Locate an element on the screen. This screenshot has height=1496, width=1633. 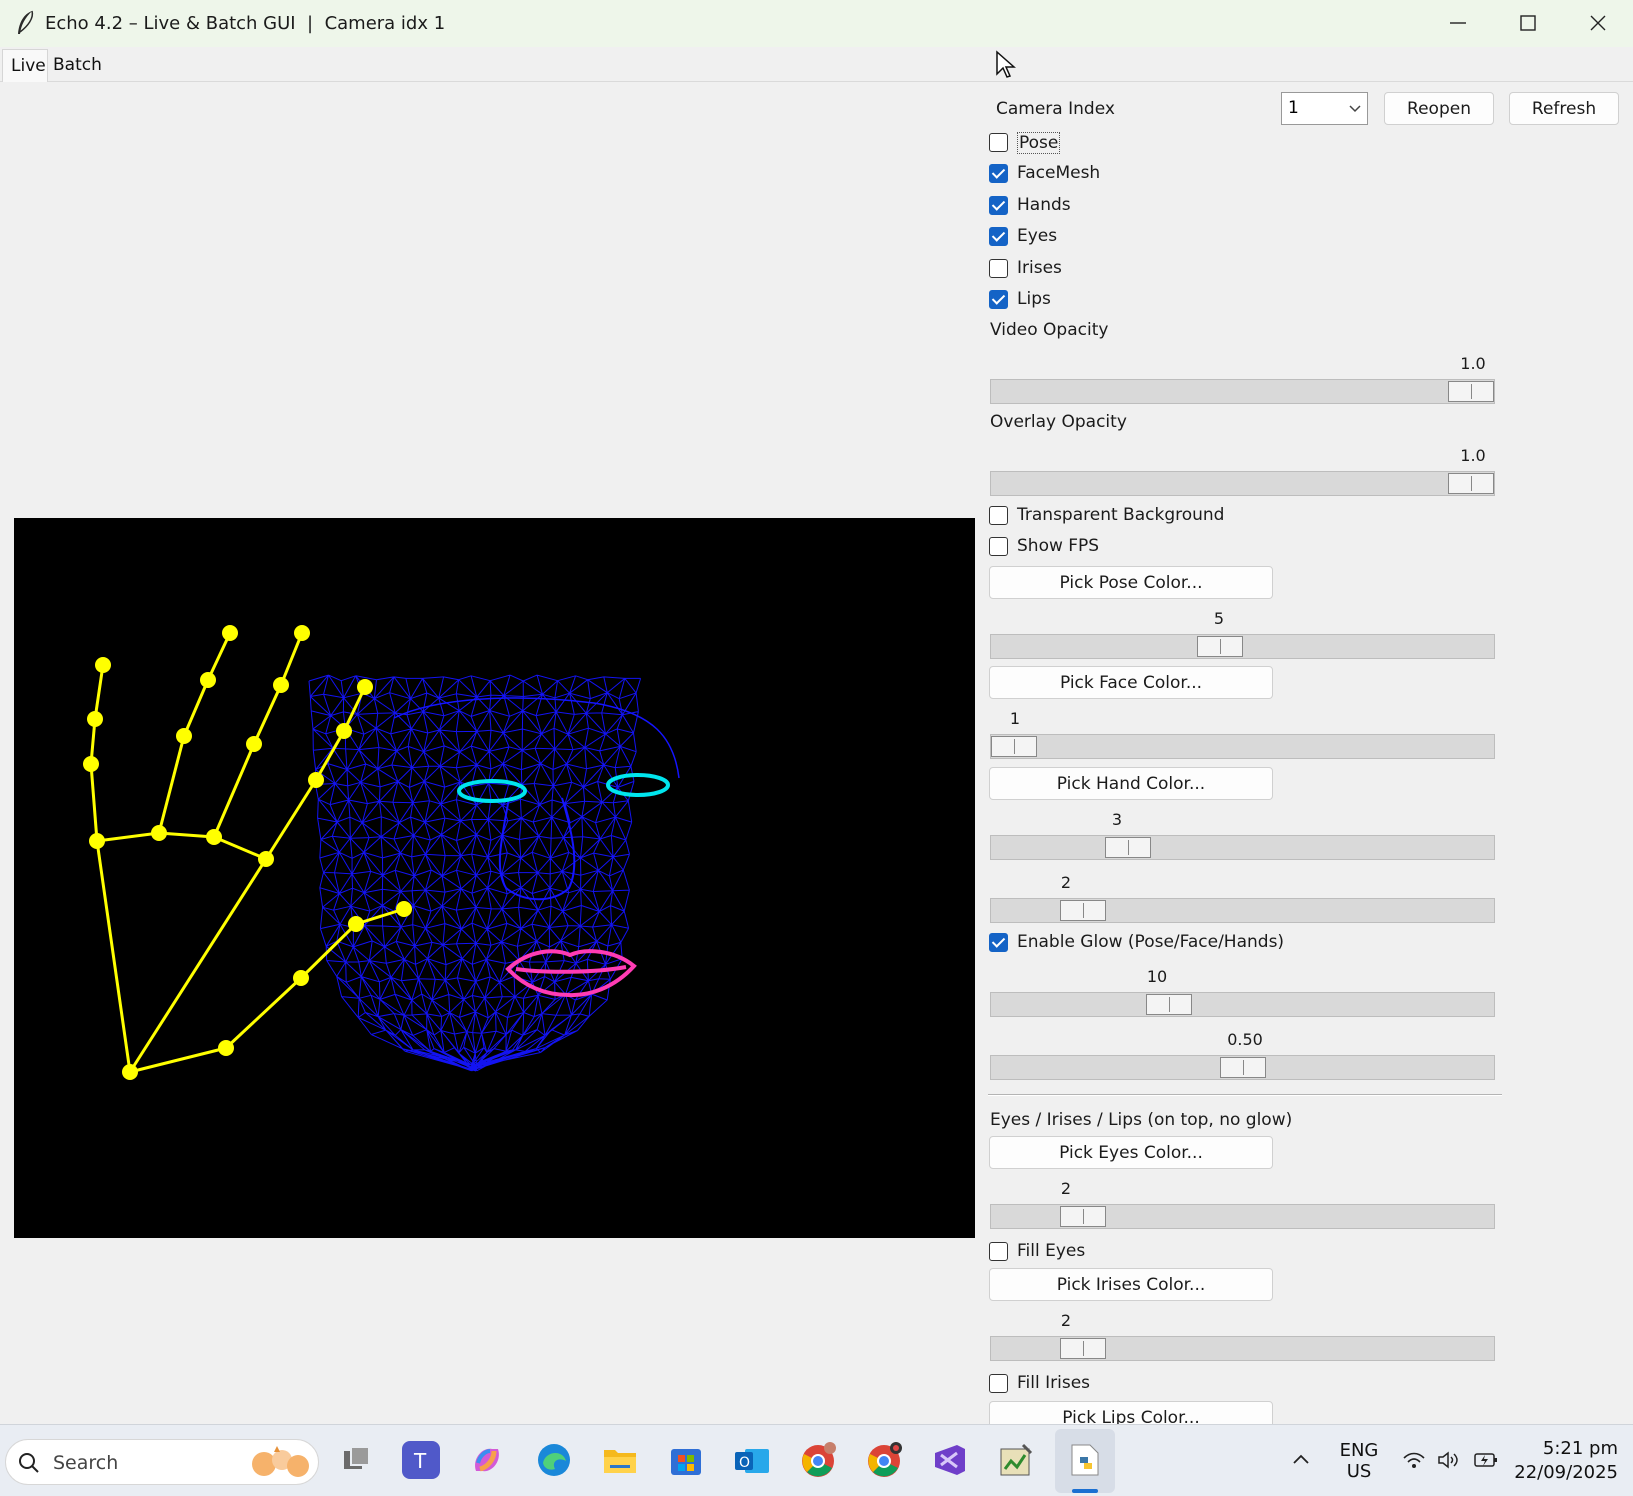
pose-toggle: Pose is located at coordinates (1088, 144).